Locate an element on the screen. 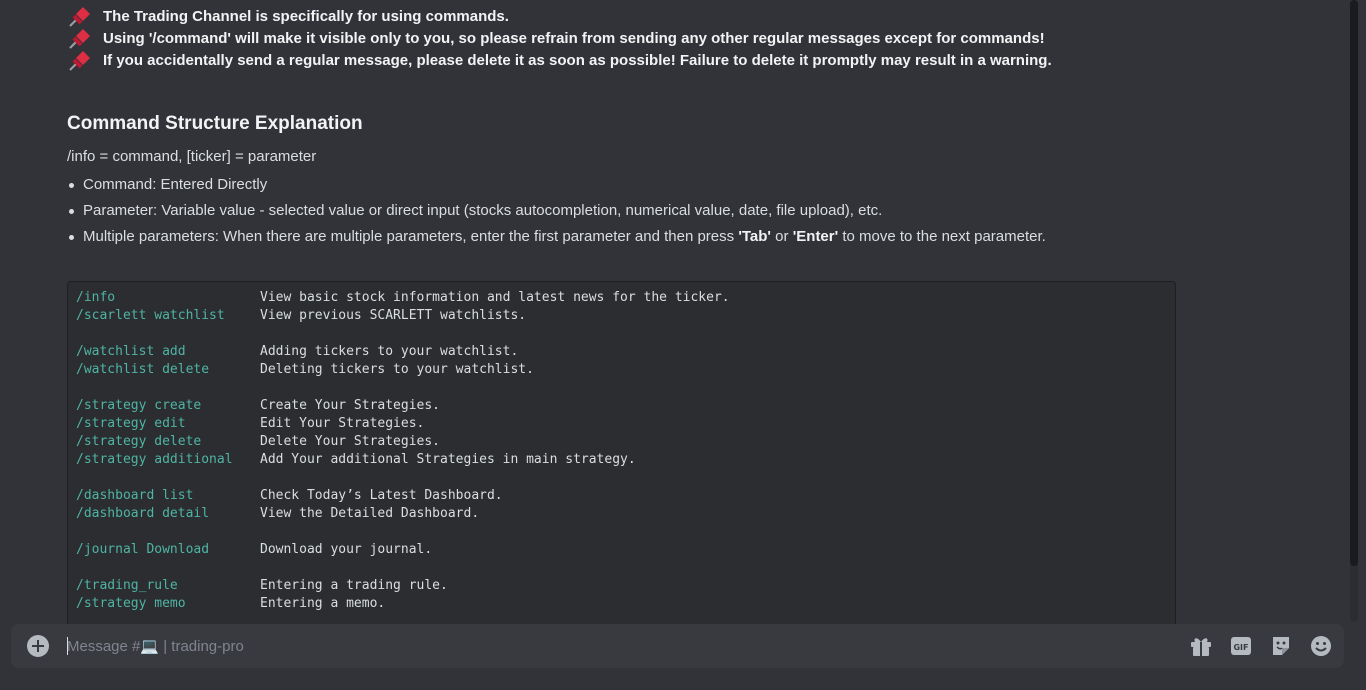 This screenshot has width=1366, height=690. command-name: /scarlett watchlist is located at coordinates (150, 315).